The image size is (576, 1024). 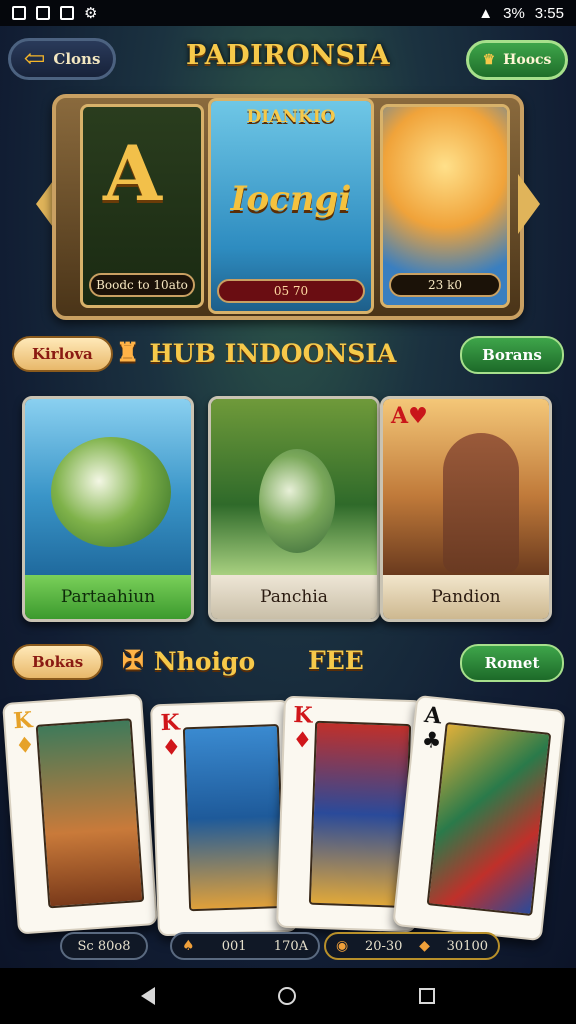 What do you see at coordinates (291, 117) in the screenshot?
I see `card-banner: DIANKIO` at bounding box center [291, 117].